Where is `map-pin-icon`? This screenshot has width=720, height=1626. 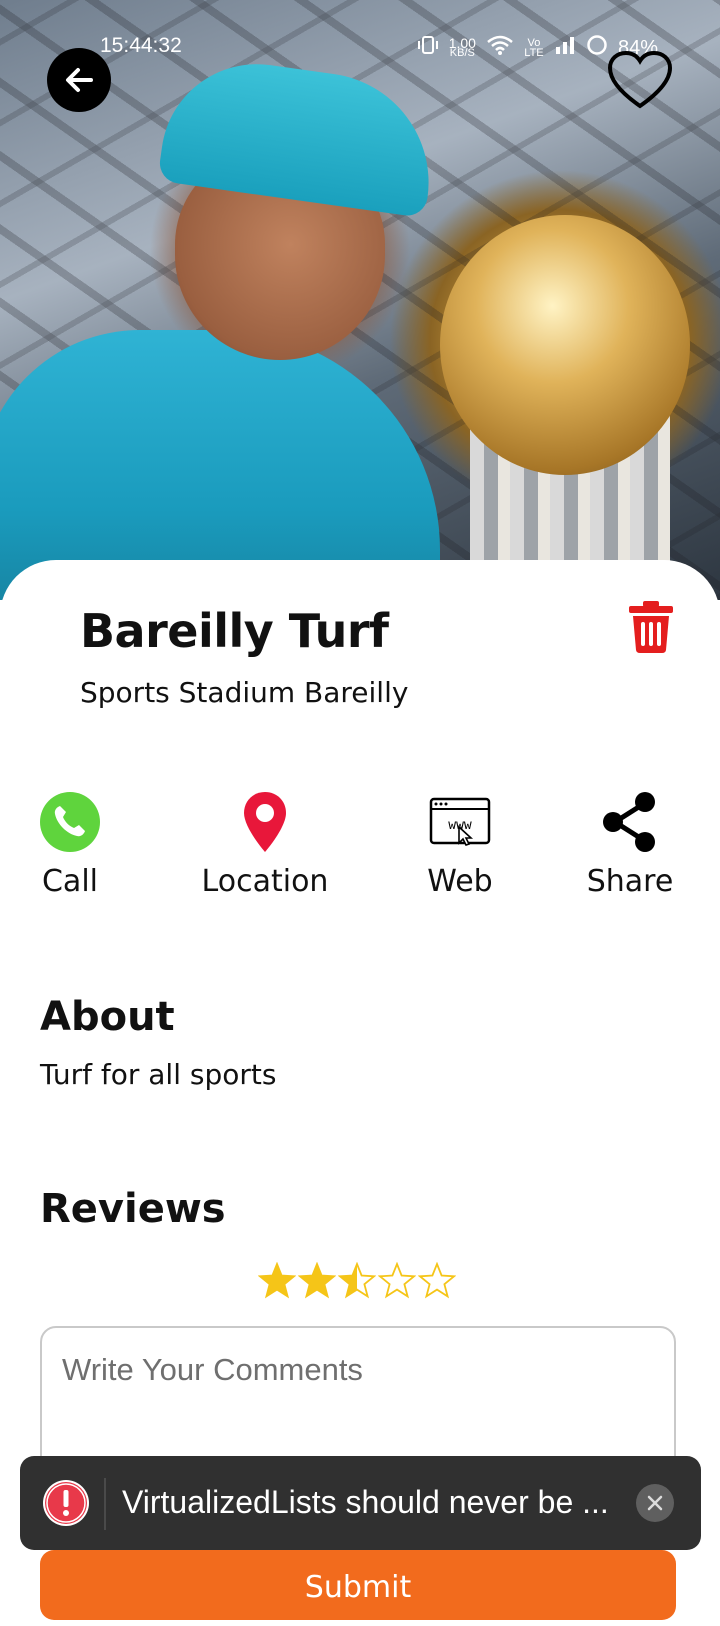 map-pin-icon is located at coordinates (265, 822).